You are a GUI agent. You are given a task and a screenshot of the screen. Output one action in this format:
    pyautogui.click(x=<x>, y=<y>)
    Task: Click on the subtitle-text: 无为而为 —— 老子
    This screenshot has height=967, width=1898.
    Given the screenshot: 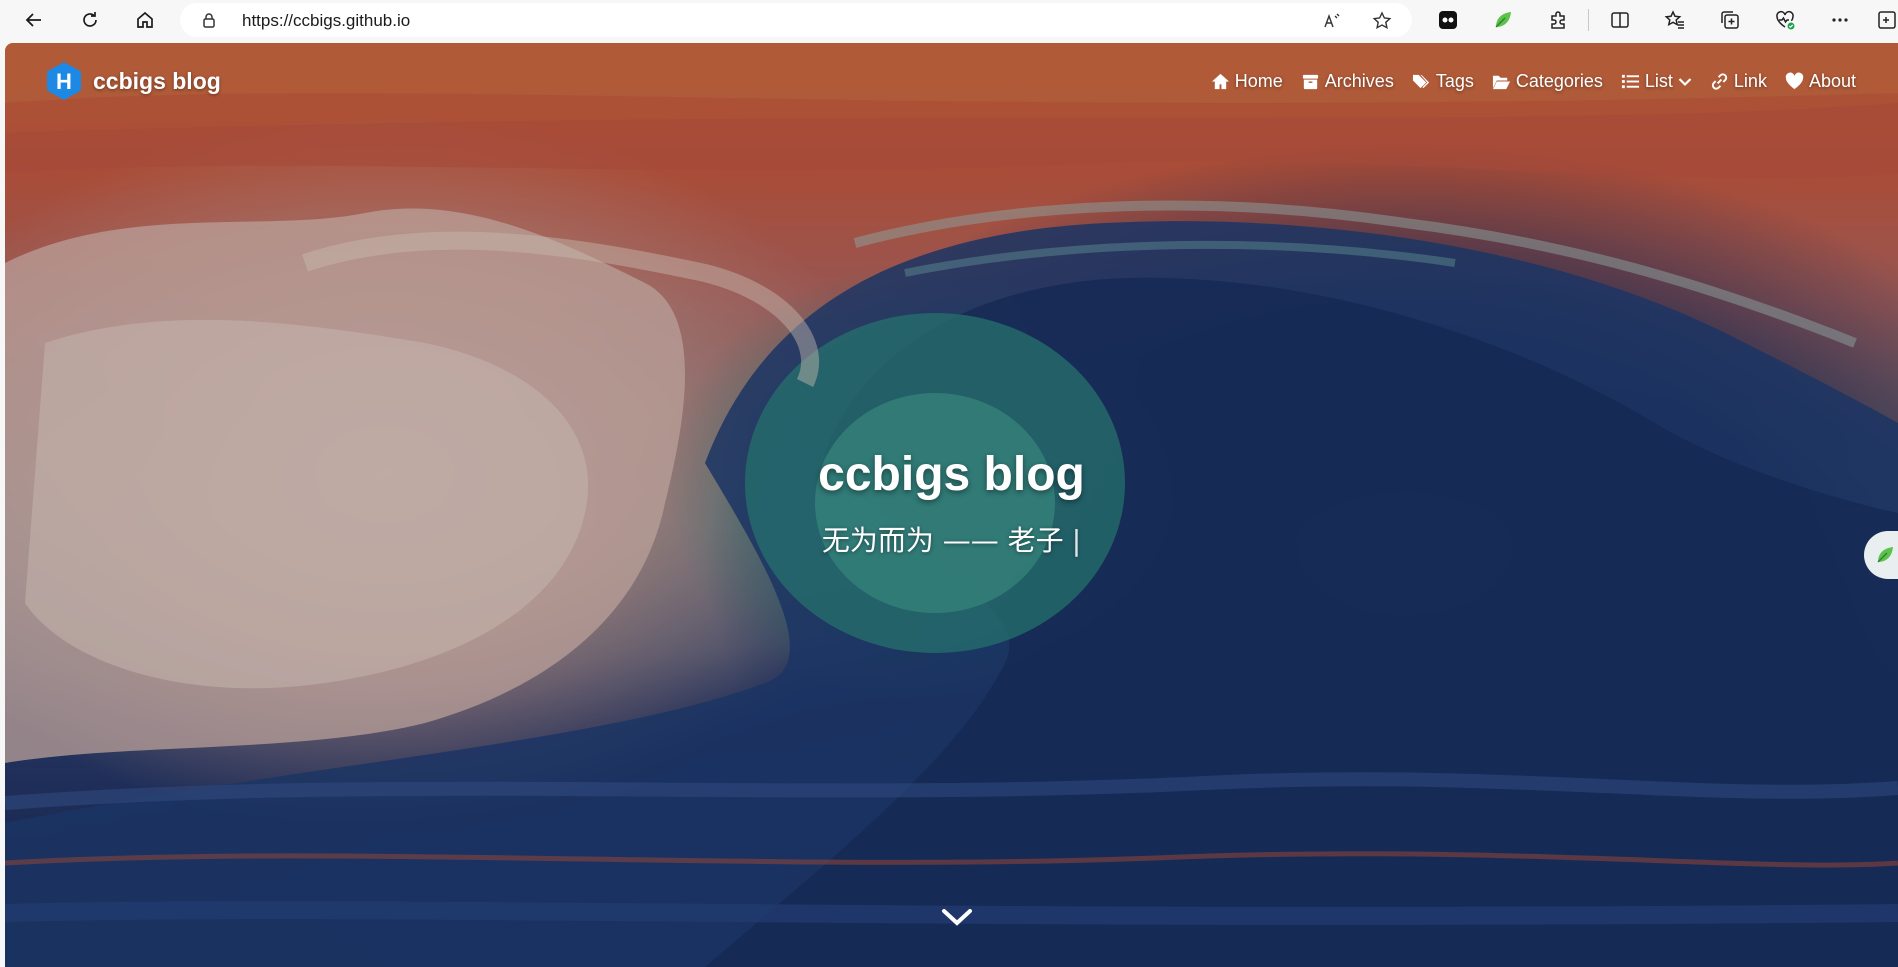 What is the action you would take?
    pyautogui.click(x=942, y=540)
    